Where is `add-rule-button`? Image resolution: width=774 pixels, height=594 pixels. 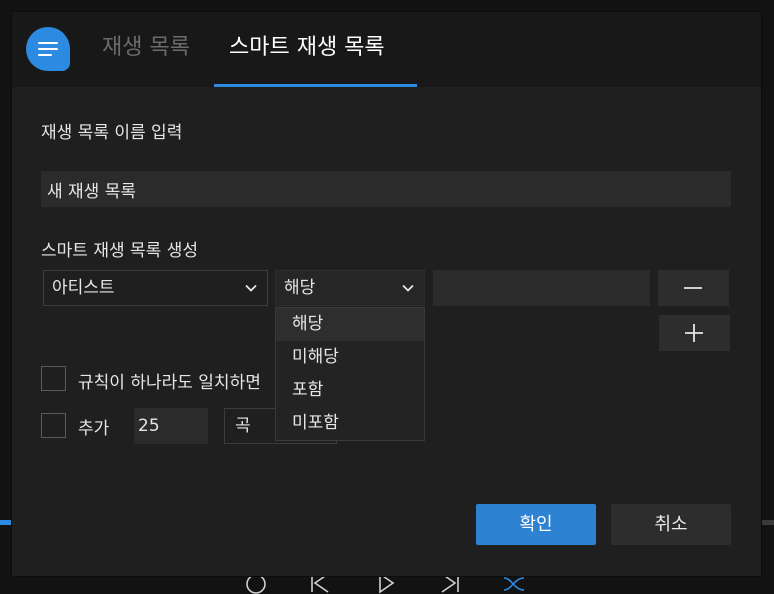
add-rule-button is located at coordinates (694, 333).